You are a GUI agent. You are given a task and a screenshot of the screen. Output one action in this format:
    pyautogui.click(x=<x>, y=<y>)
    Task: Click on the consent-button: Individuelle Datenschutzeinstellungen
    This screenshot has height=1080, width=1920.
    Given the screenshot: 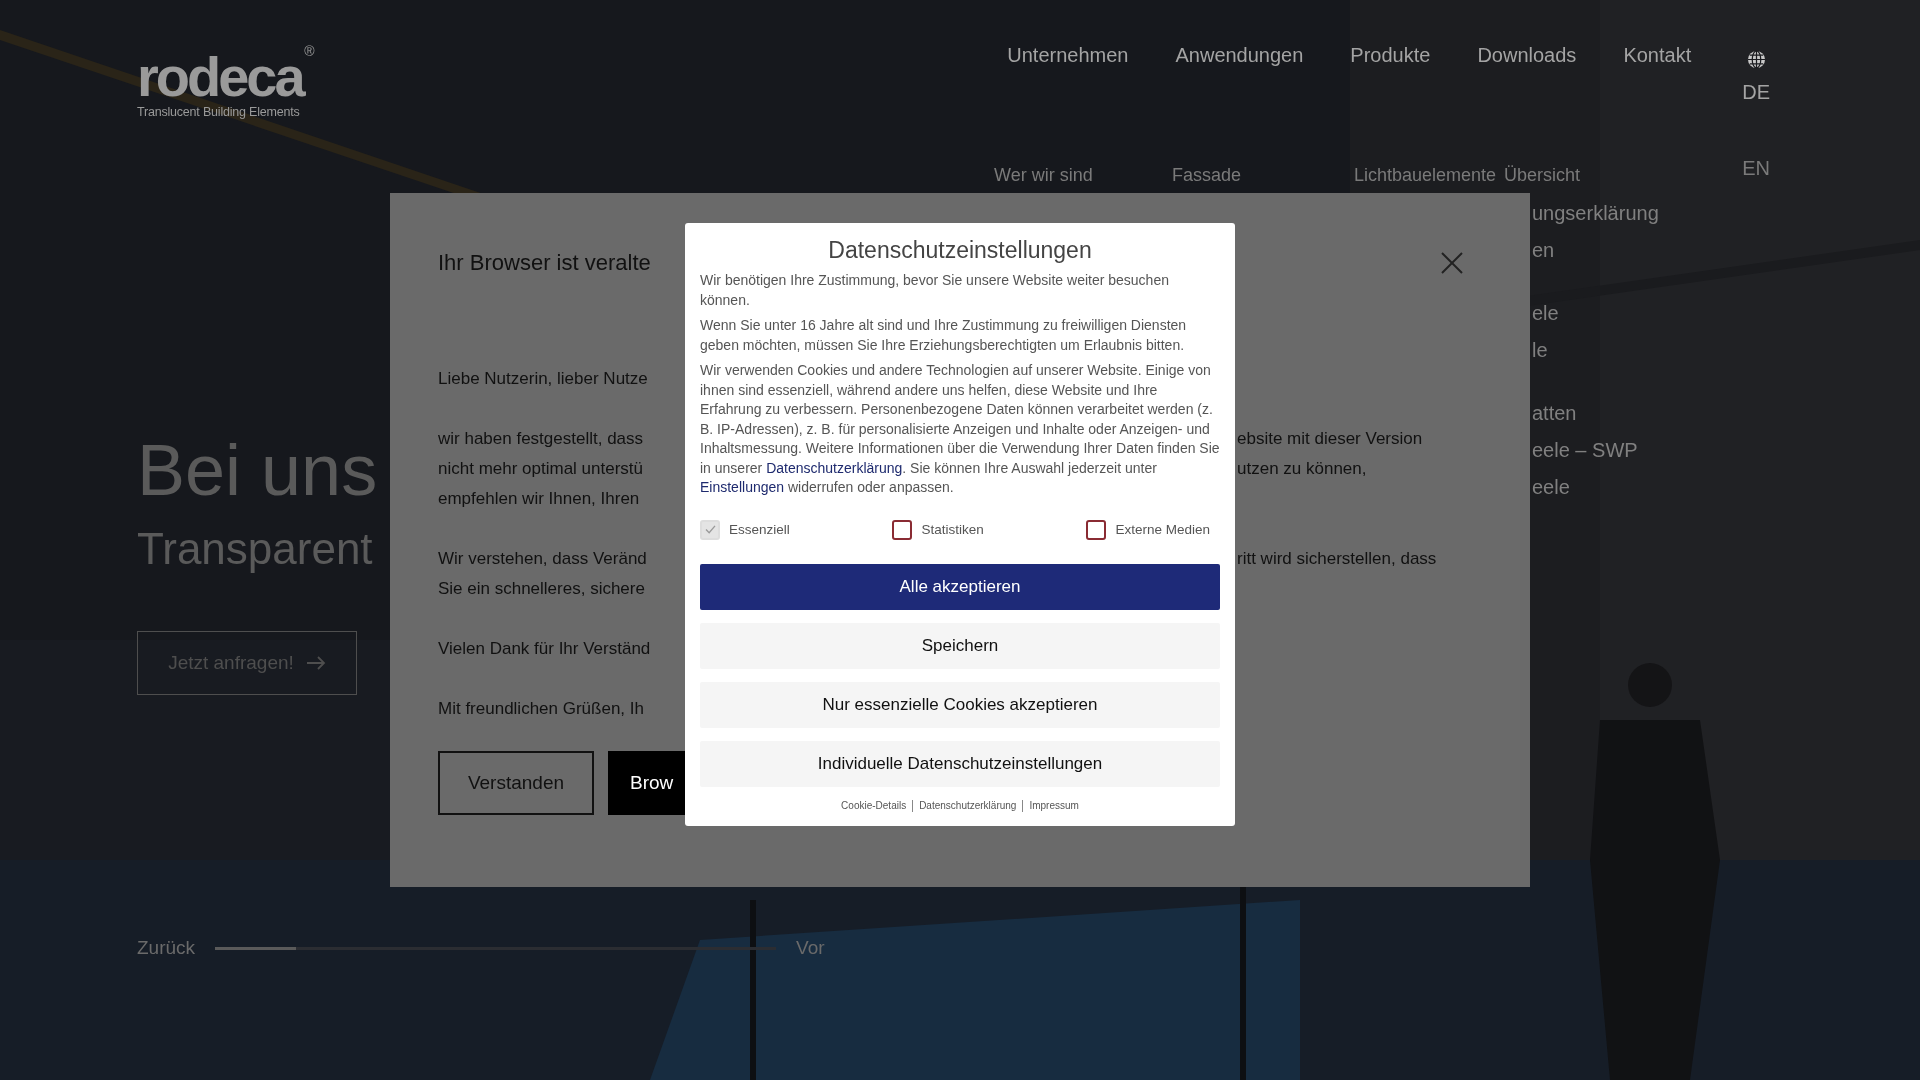 What is the action you would take?
    pyautogui.click(x=960, y=763)
    